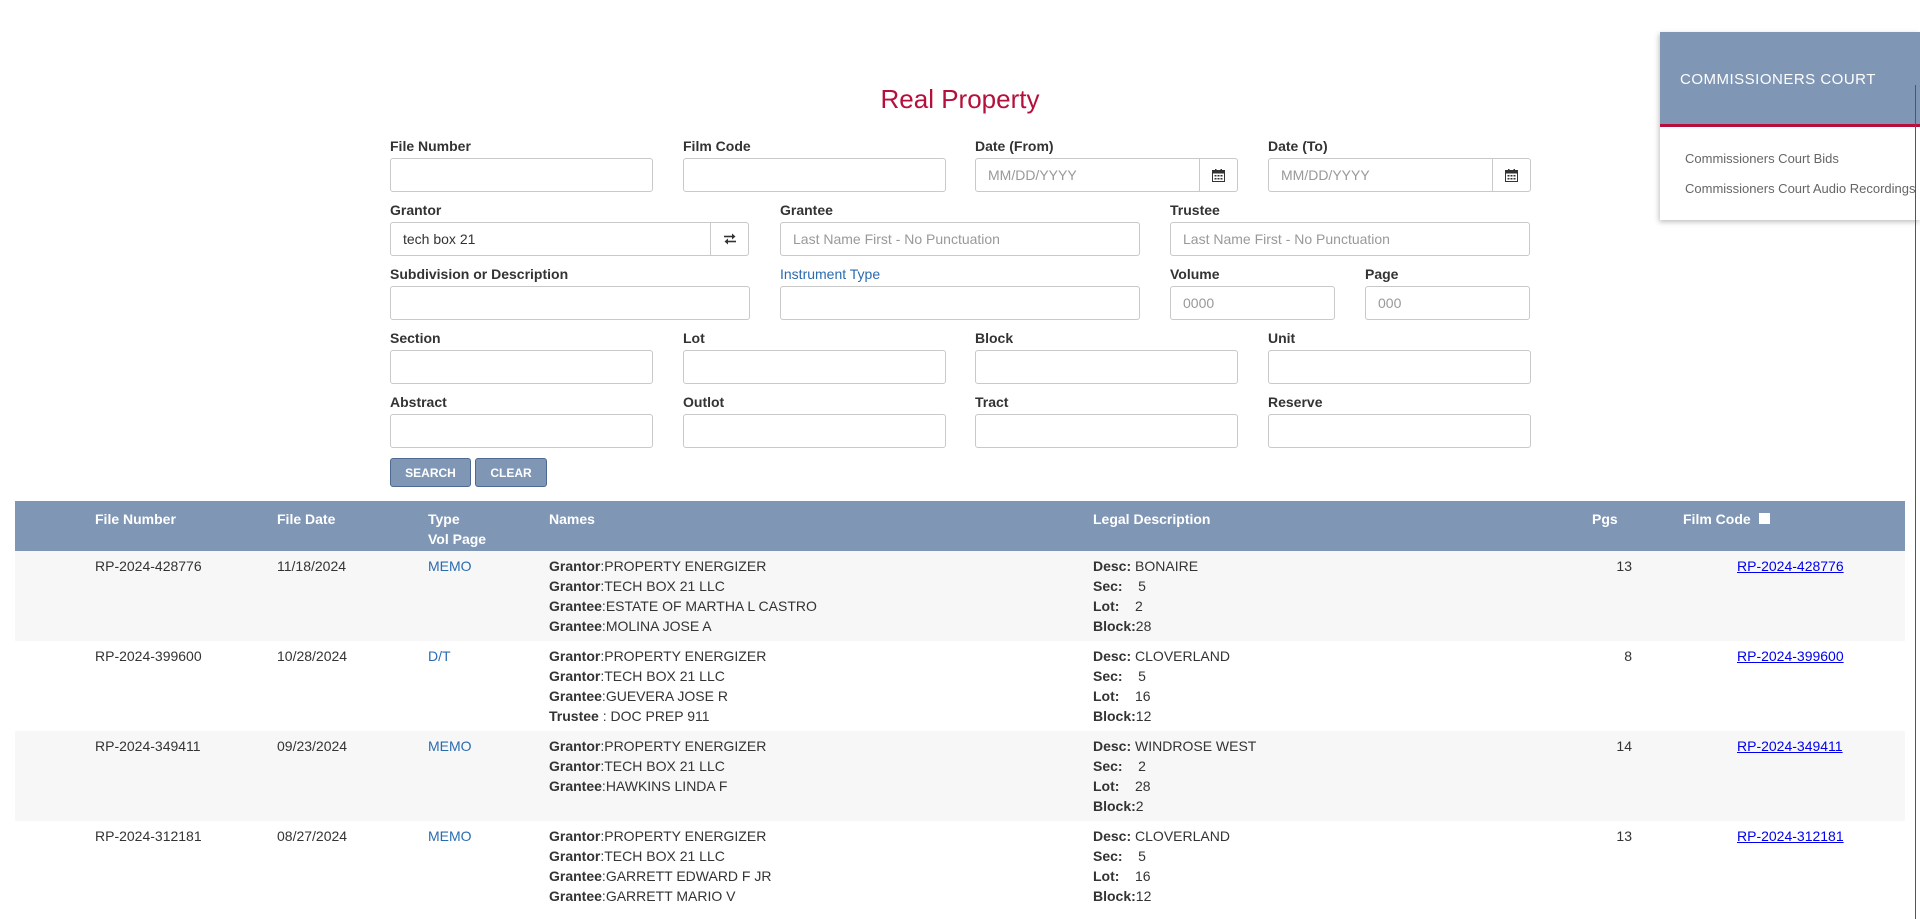  I want to click on header-type: Type, so click(444, 519).